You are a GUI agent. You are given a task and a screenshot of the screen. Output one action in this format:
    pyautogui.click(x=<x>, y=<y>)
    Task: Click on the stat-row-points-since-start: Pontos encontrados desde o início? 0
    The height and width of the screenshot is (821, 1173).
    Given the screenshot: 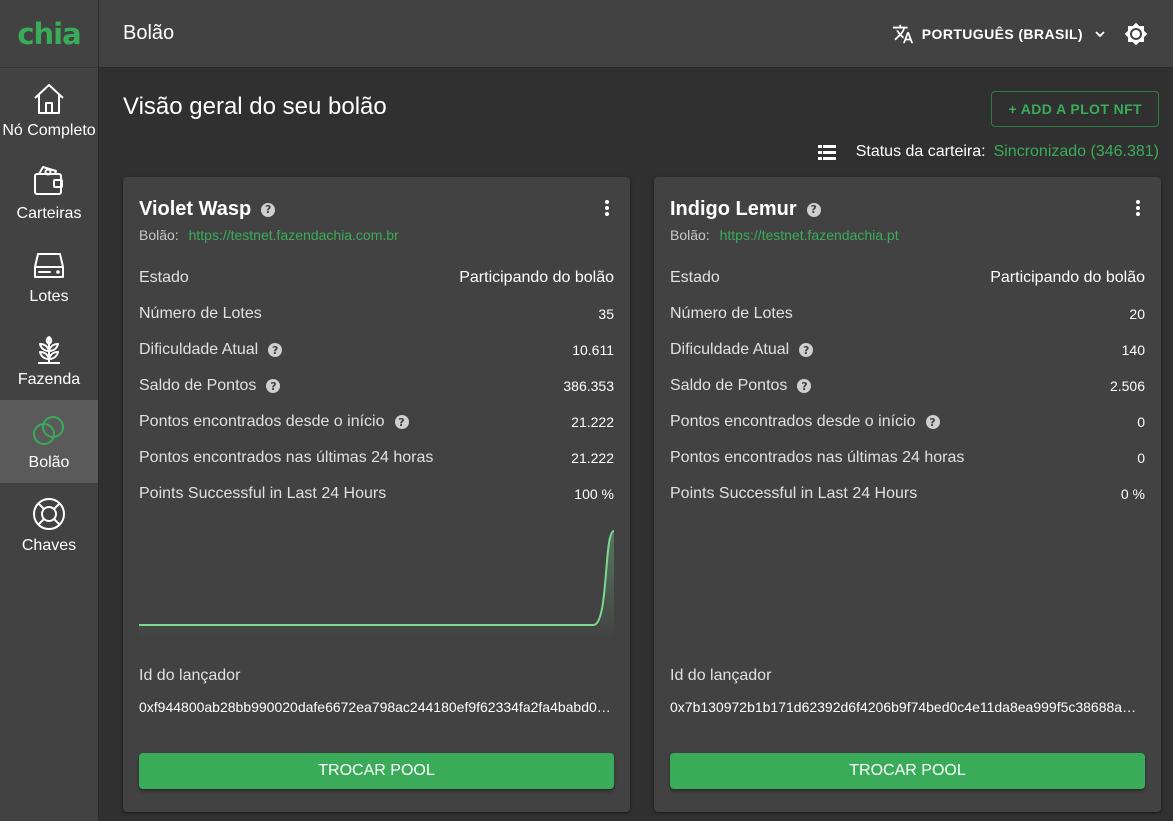 What is the action you would take?
    pyautogui.click(x=907, y=422)
    